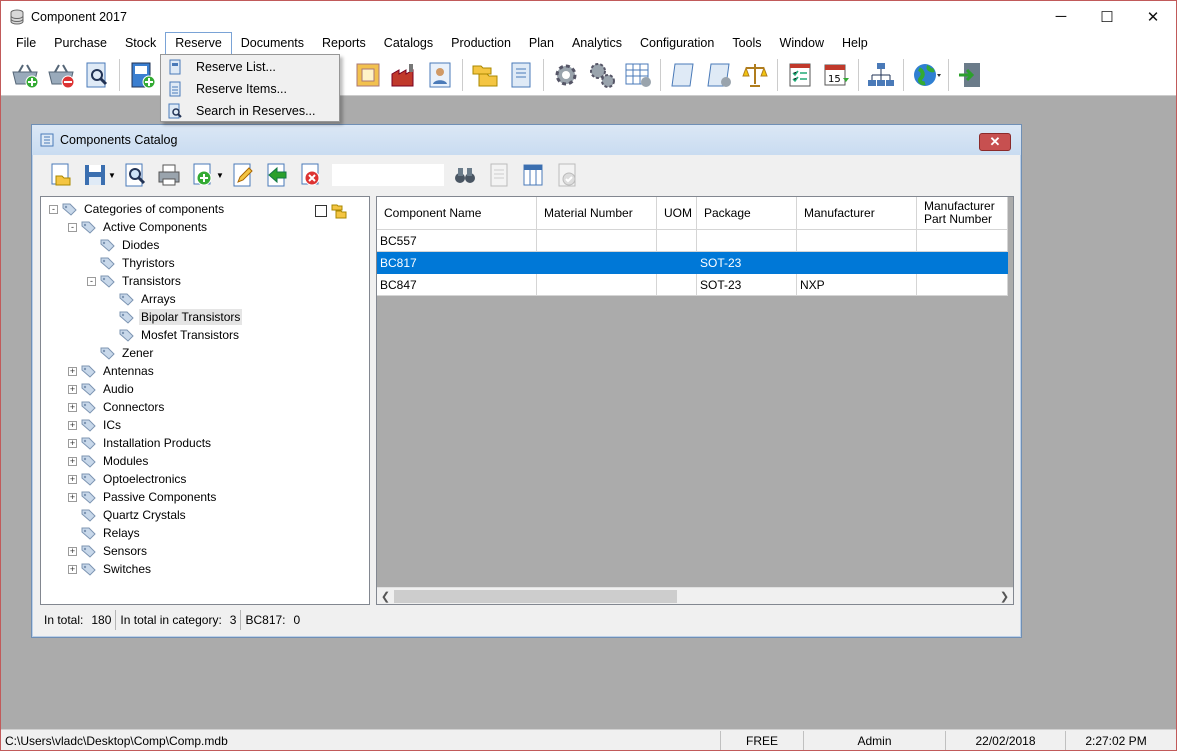  What do you see at coordinates (533, 175) in the screenshot?
I see `columns-icon` at bounding box center [533, 175].